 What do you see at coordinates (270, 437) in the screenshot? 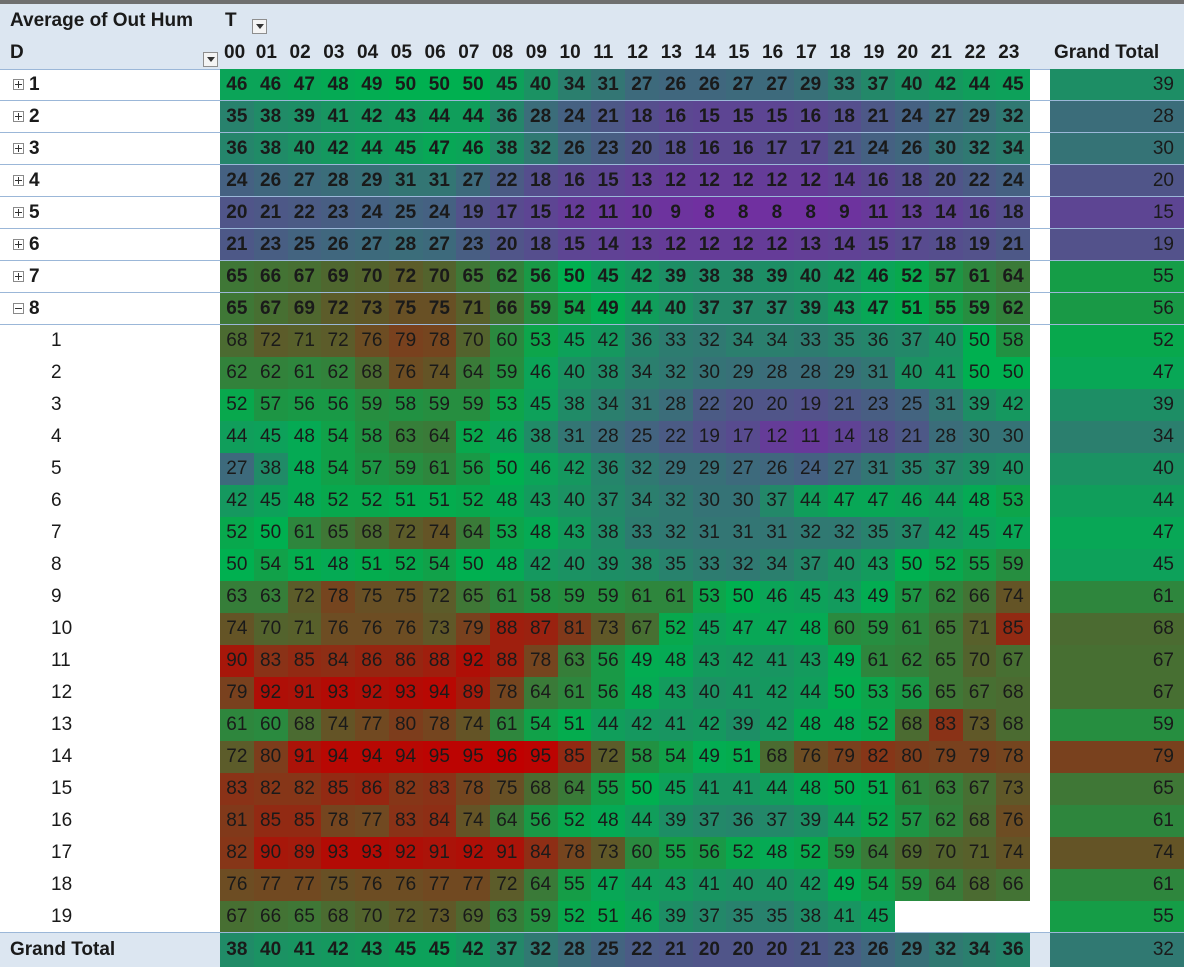
I see `value-cell: 45` at bounding box center [270, 437].